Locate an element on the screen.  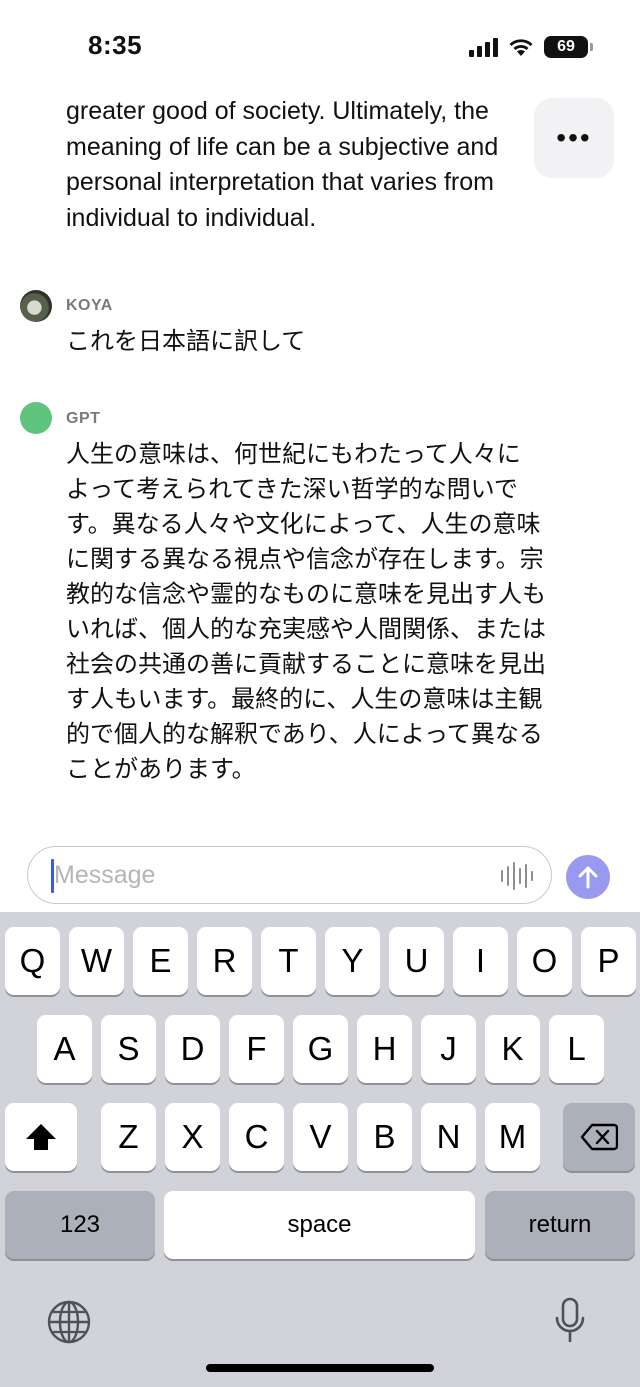
composer: Message is located at coordinates (320, 876).